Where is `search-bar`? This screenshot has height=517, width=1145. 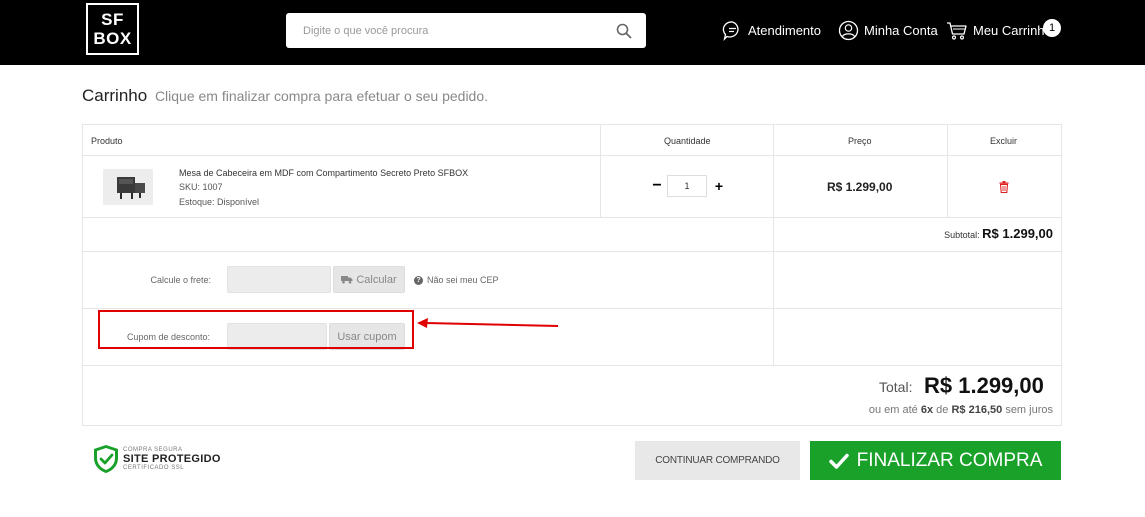 search-bar is located at coordinates (466, 30).